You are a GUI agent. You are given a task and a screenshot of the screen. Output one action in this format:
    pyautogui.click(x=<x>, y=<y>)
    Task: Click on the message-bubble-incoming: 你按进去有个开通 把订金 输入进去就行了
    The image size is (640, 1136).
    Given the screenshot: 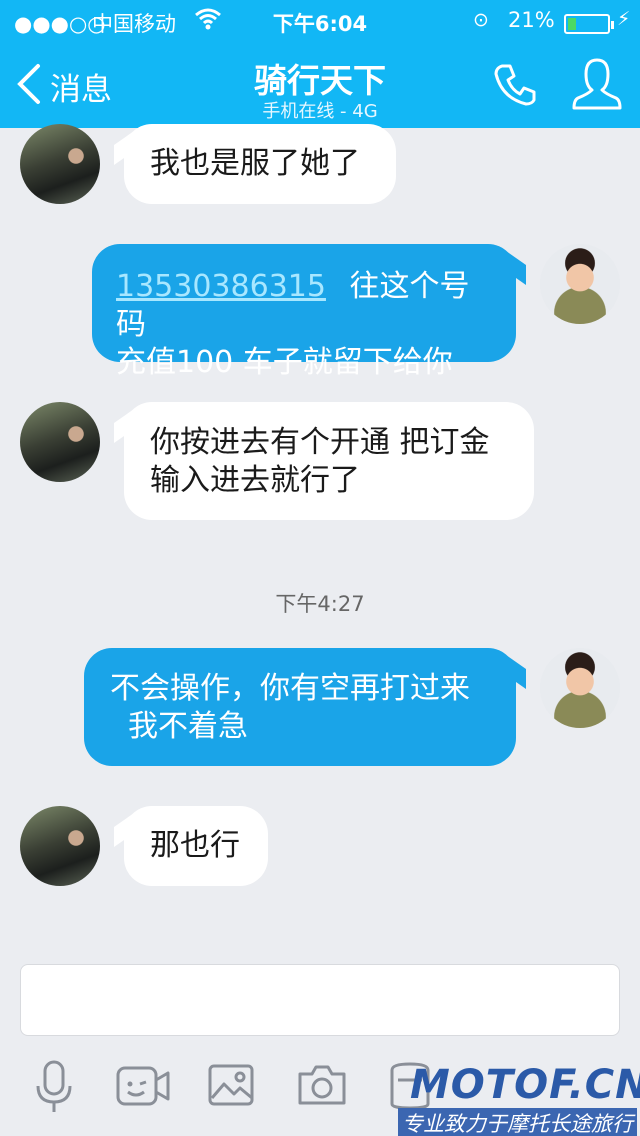 What is the action you would take?
    pyautogui.click(x=324, y=461)
    